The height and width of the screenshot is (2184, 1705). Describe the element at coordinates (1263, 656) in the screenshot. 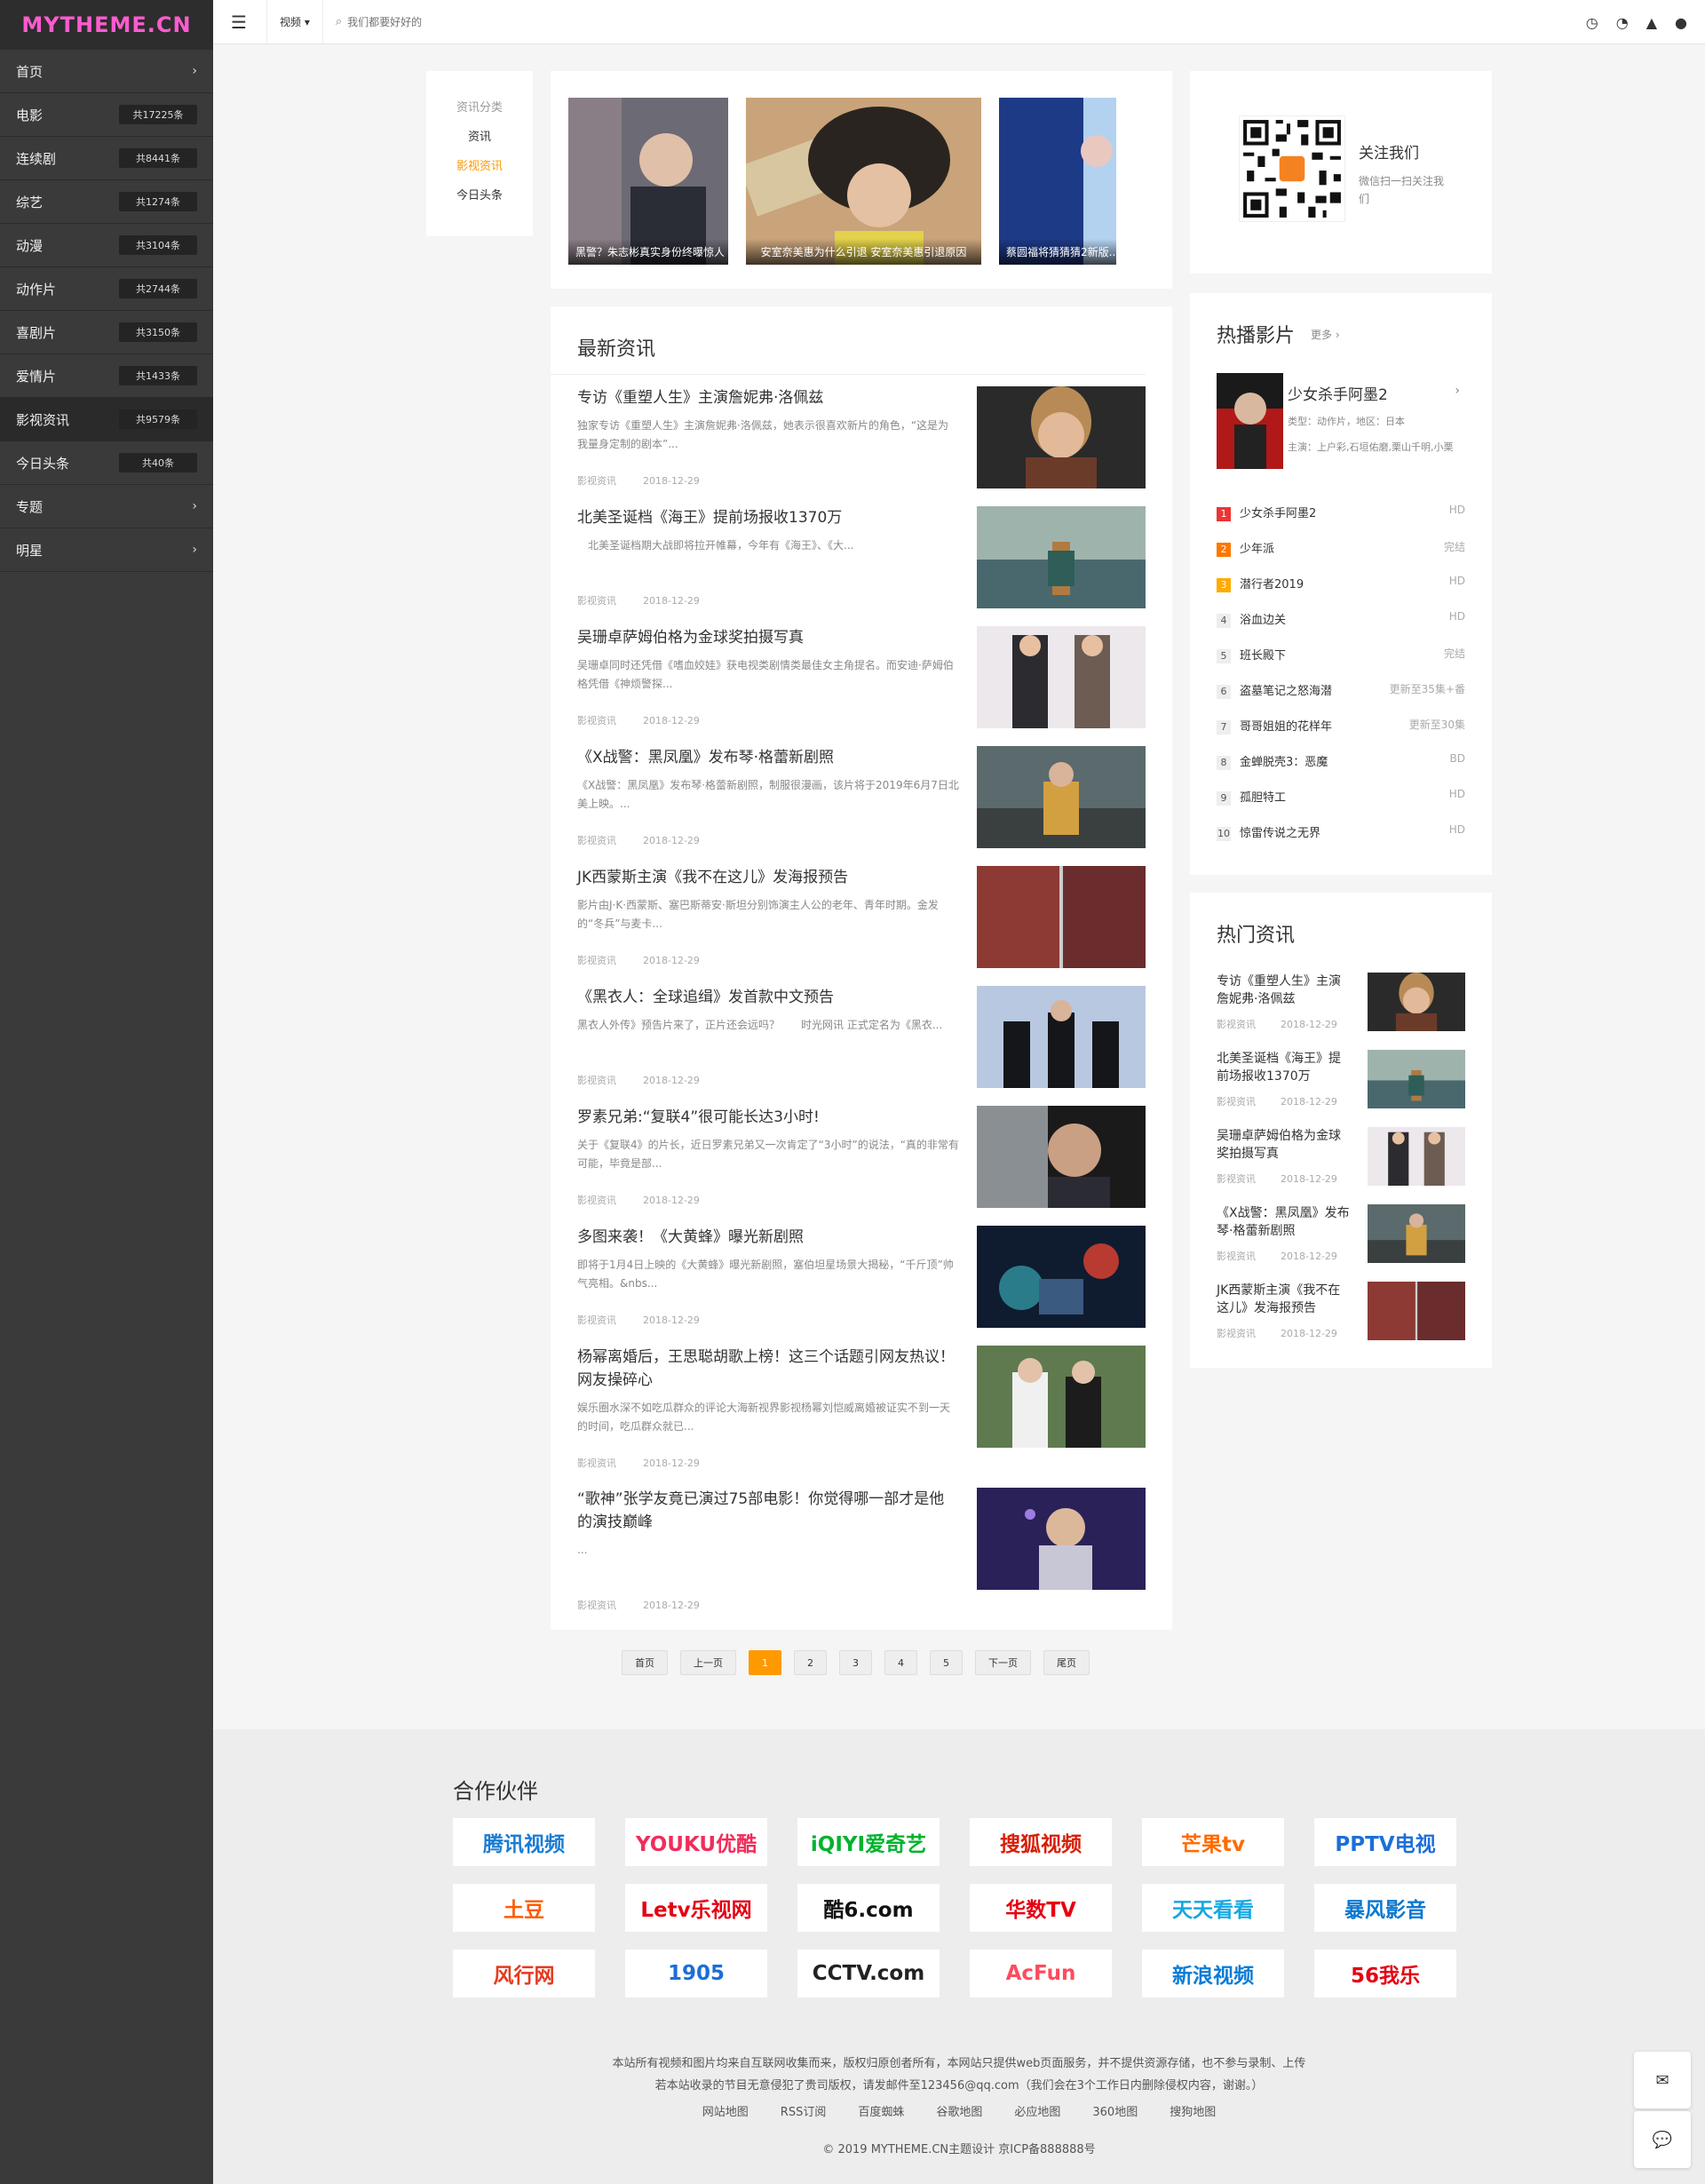

I see `rank-name: 班长殿下` at that location.